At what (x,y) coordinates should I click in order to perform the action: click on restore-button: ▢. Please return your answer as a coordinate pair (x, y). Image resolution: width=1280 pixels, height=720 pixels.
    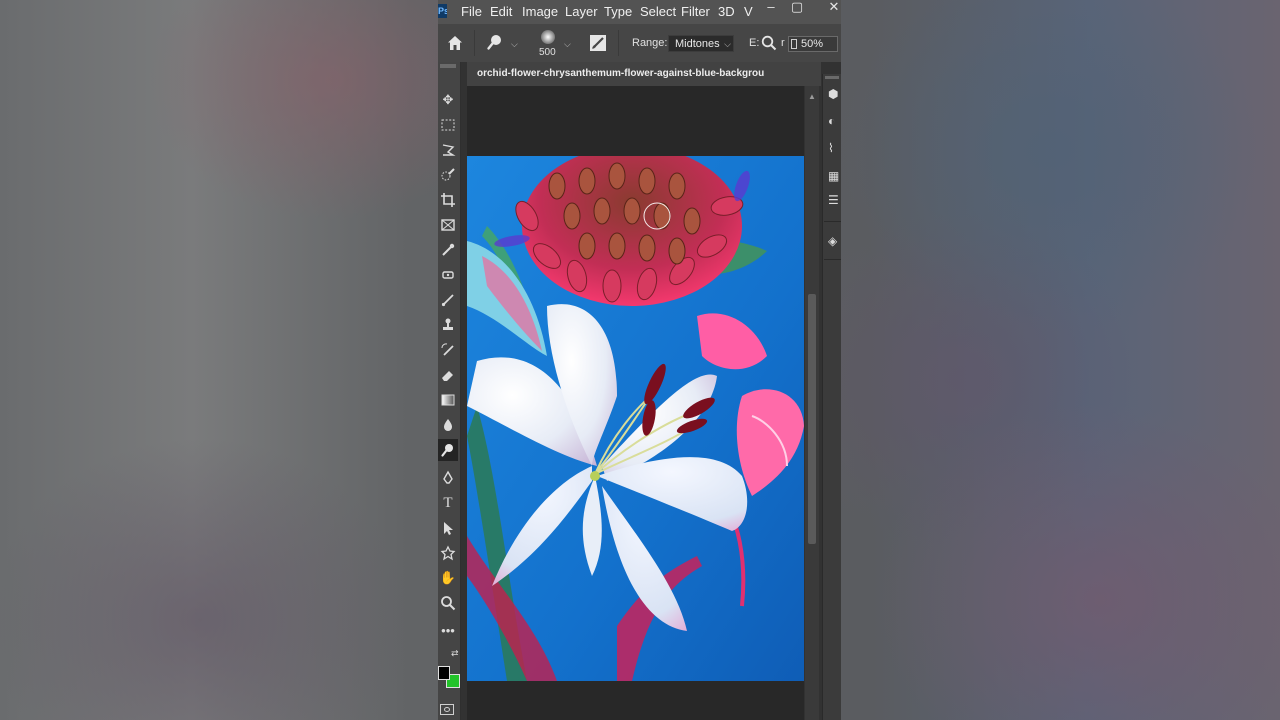
    Looking at the image, I should click on (797, 9).